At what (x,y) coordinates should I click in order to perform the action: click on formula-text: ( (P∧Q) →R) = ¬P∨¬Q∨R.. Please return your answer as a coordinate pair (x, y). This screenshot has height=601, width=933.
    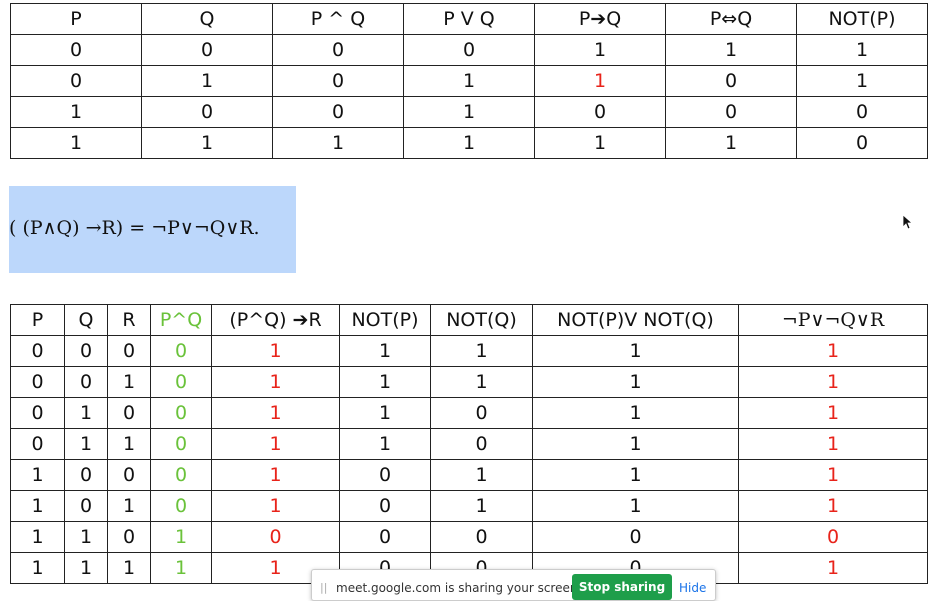
    Looking at the image, I should click on (134, 228).